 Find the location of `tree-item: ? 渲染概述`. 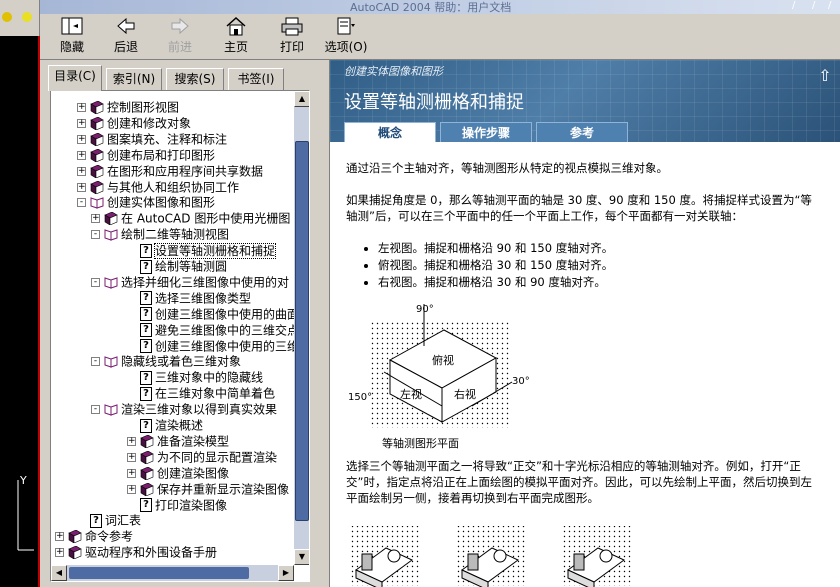

tree-item: ? 渲染概述 is located at coordinates (171, 425).